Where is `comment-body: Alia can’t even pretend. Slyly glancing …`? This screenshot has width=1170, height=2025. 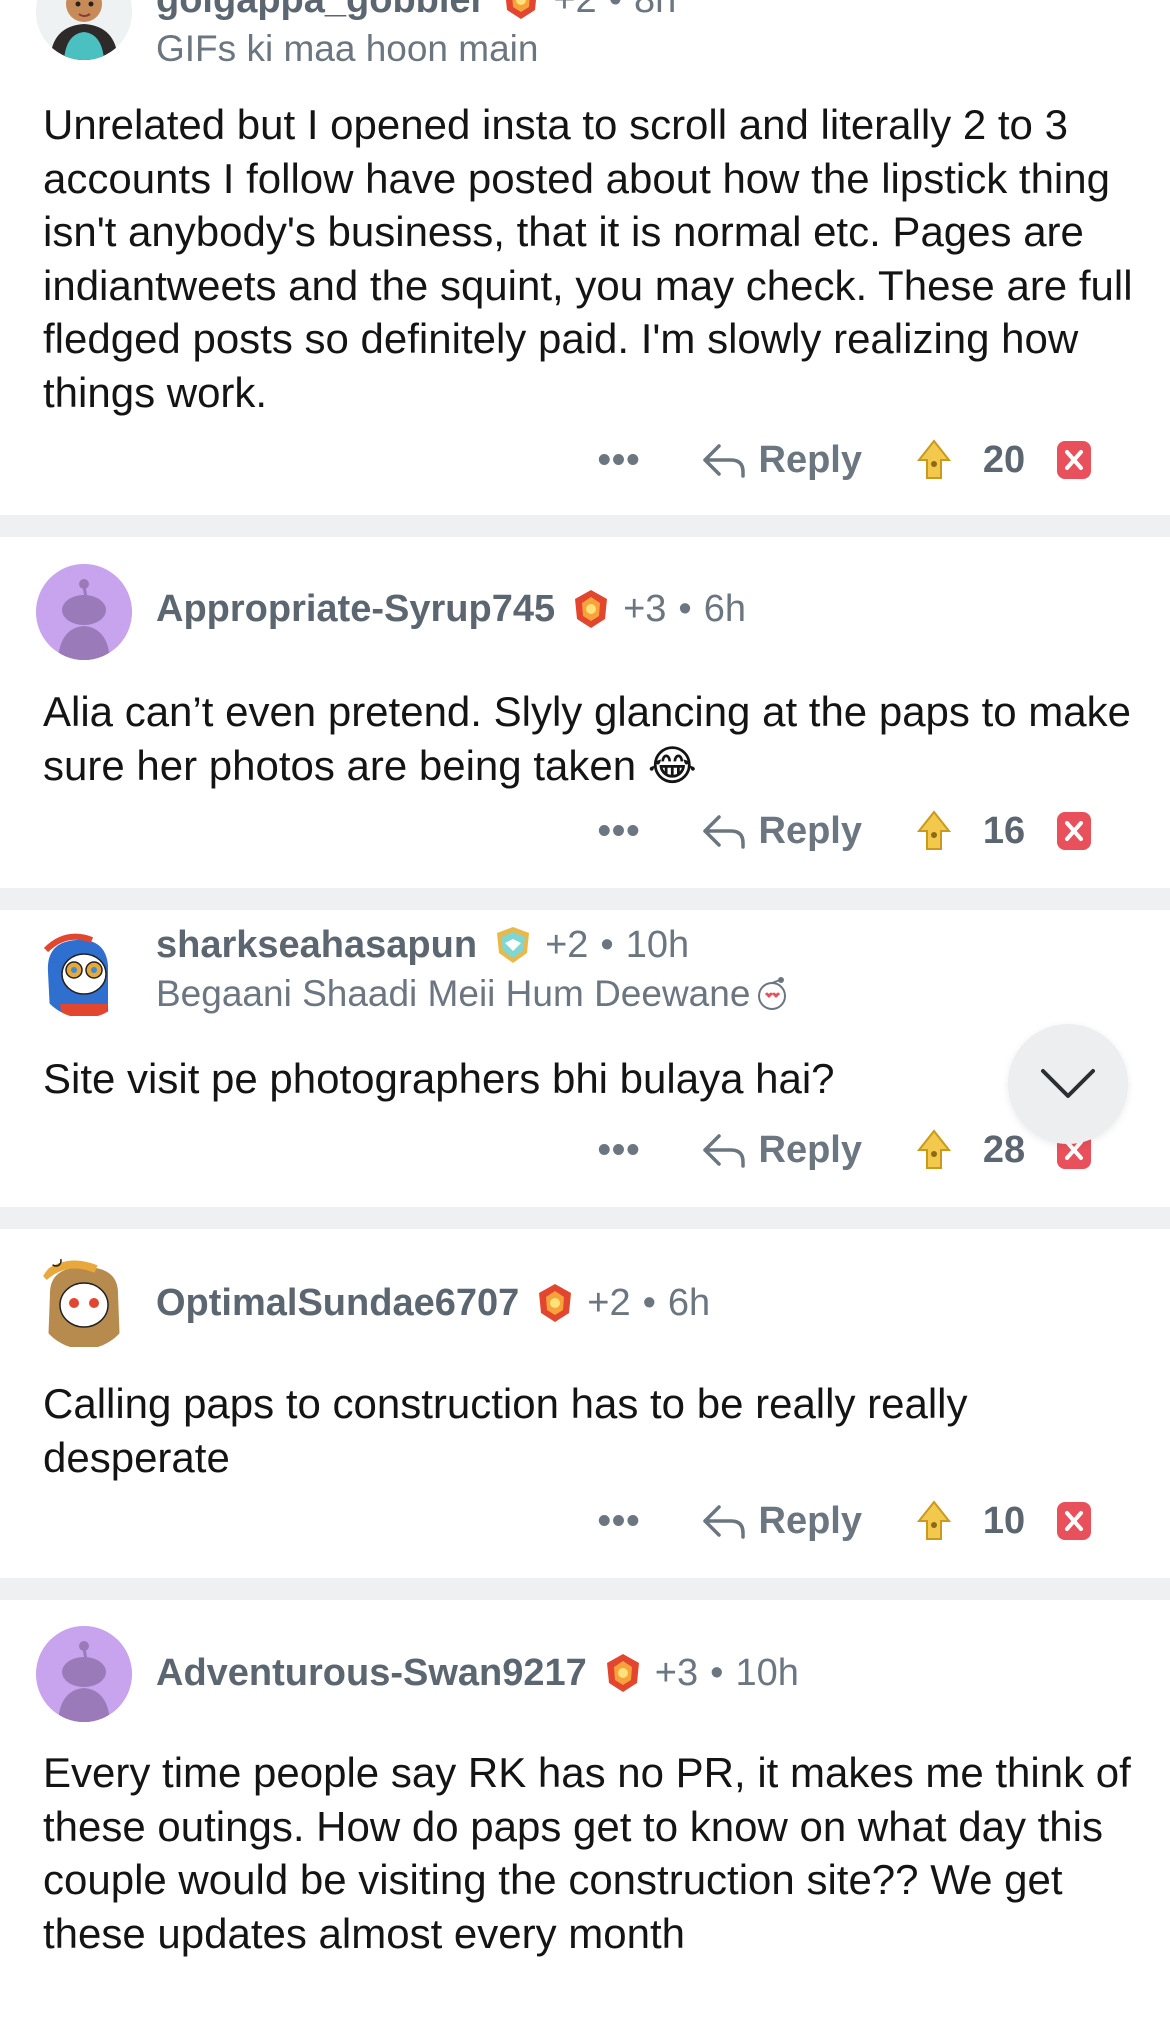 comment-body: Alia can’t even pretend. Slyly glancing … is located at coordinates (587, 738).